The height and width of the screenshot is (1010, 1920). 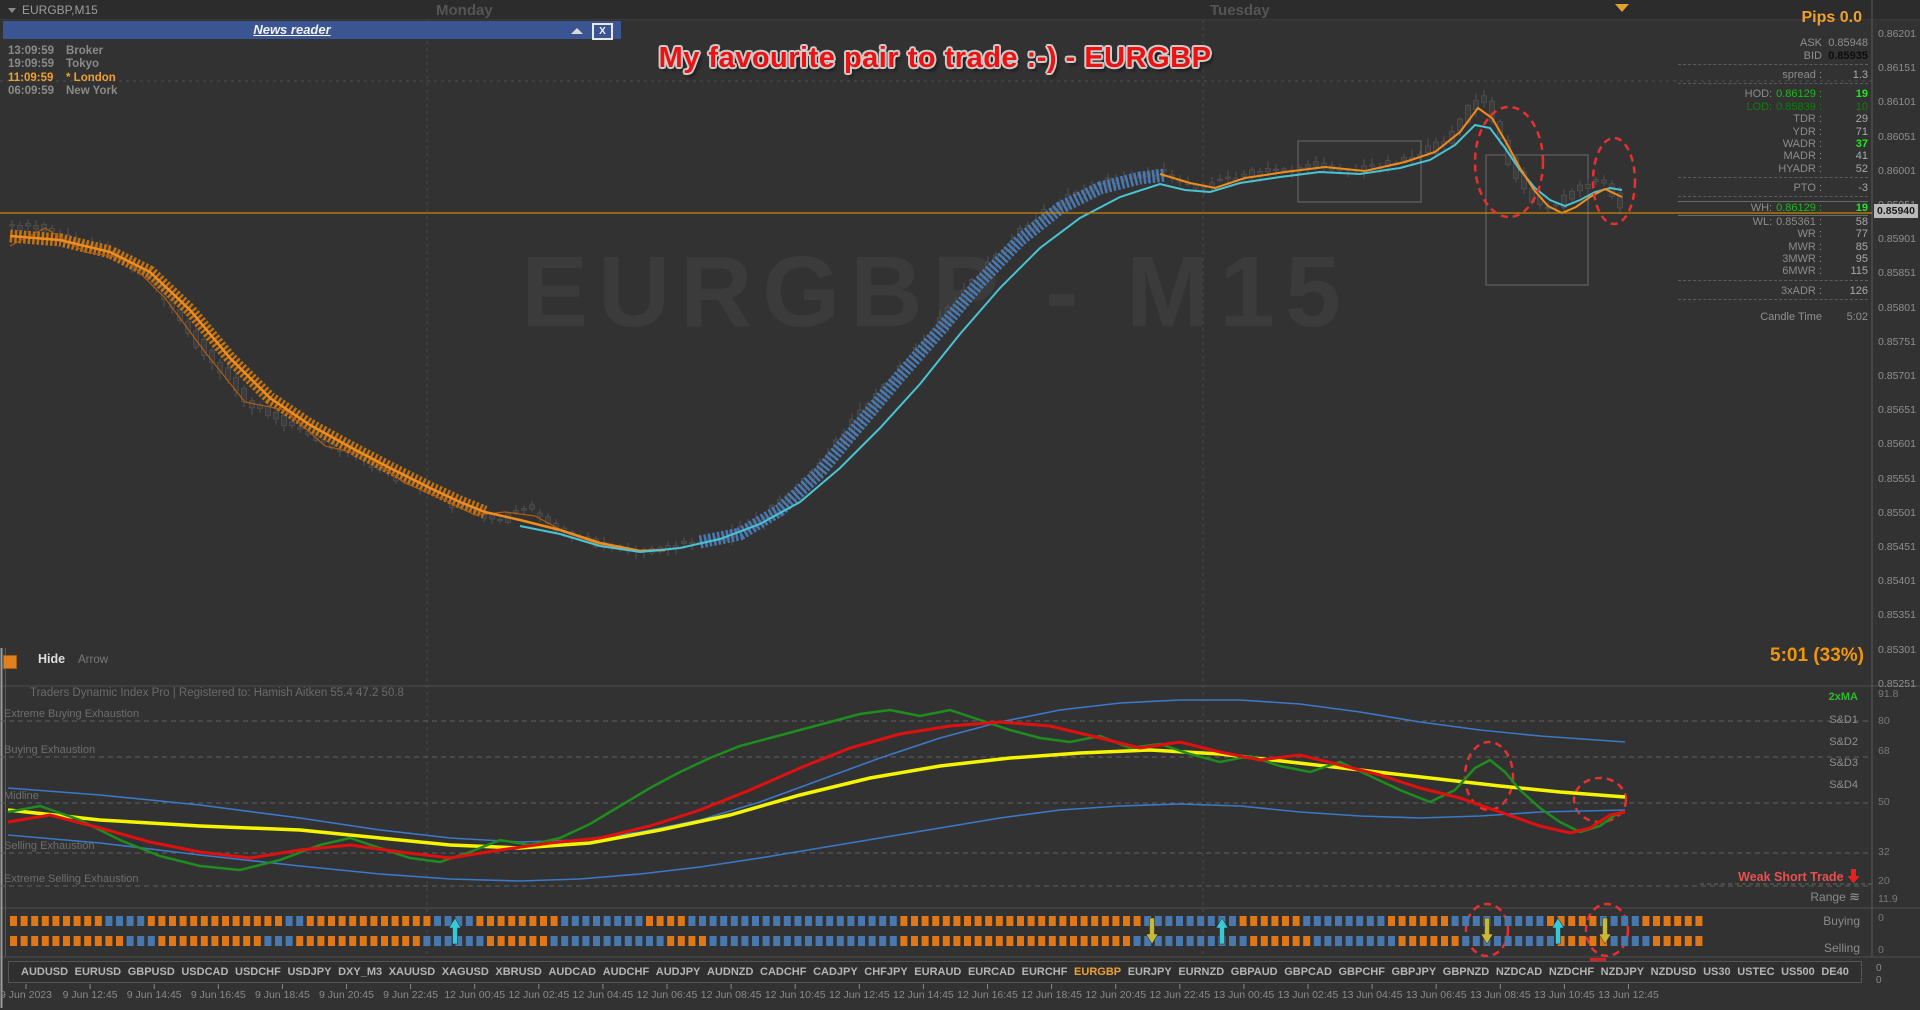 I want to click on tdi-level-label: Extreme Selling Exhaustion, so click(x=71, y=879).